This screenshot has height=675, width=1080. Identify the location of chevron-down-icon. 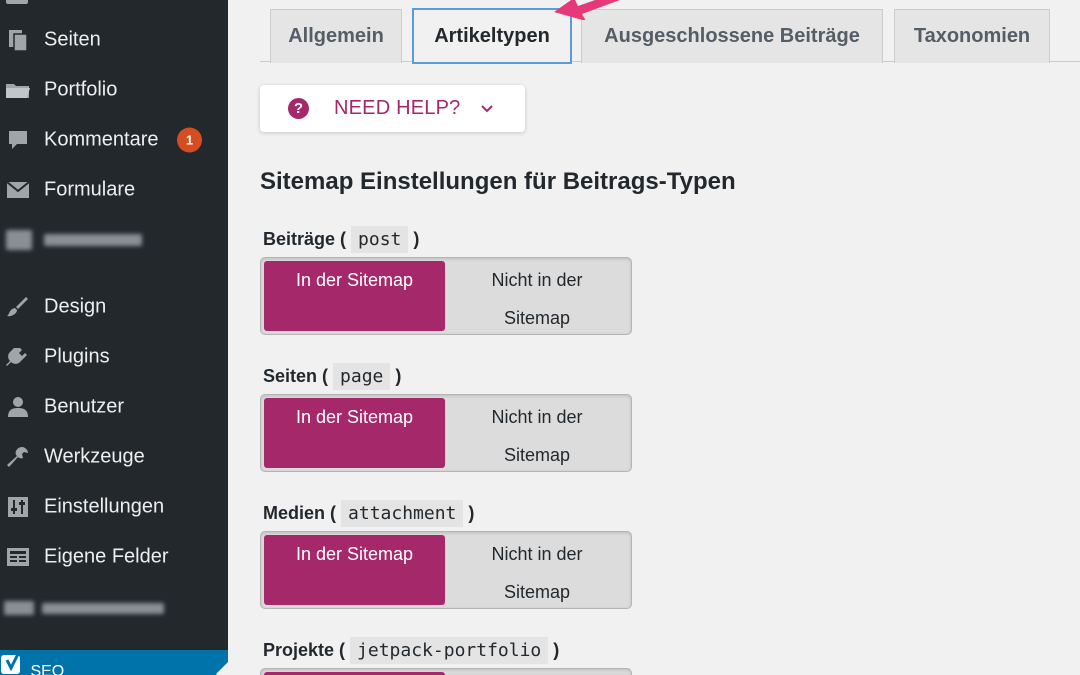
(487, 109).